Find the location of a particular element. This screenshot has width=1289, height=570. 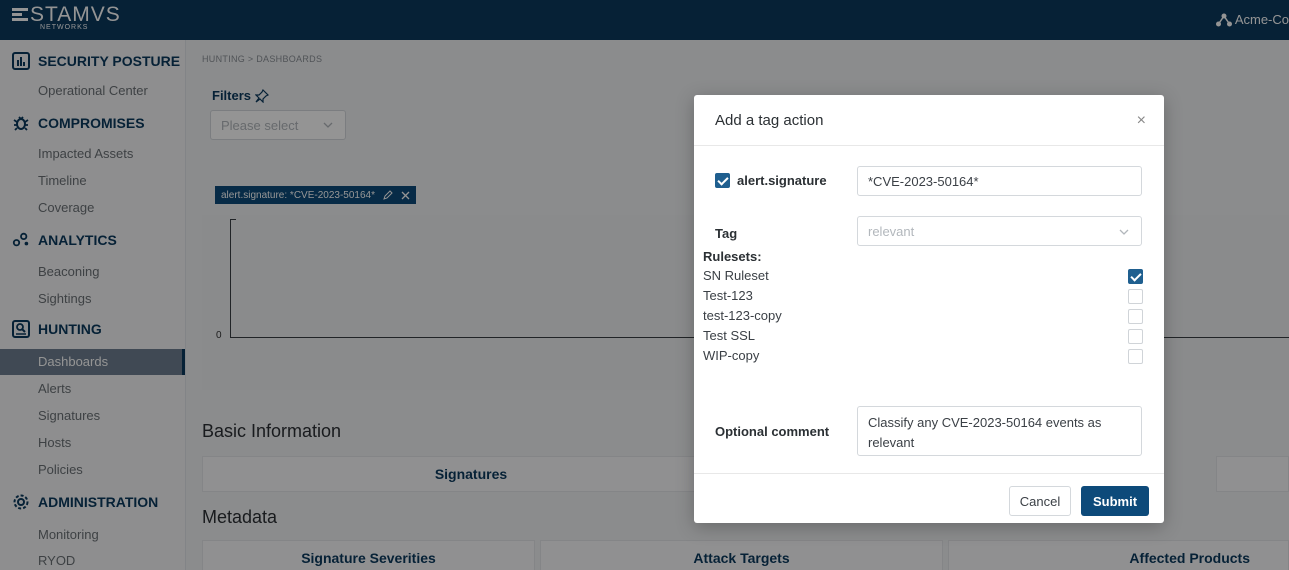

submit-button: Submit is located at coordinates (1115, 501).